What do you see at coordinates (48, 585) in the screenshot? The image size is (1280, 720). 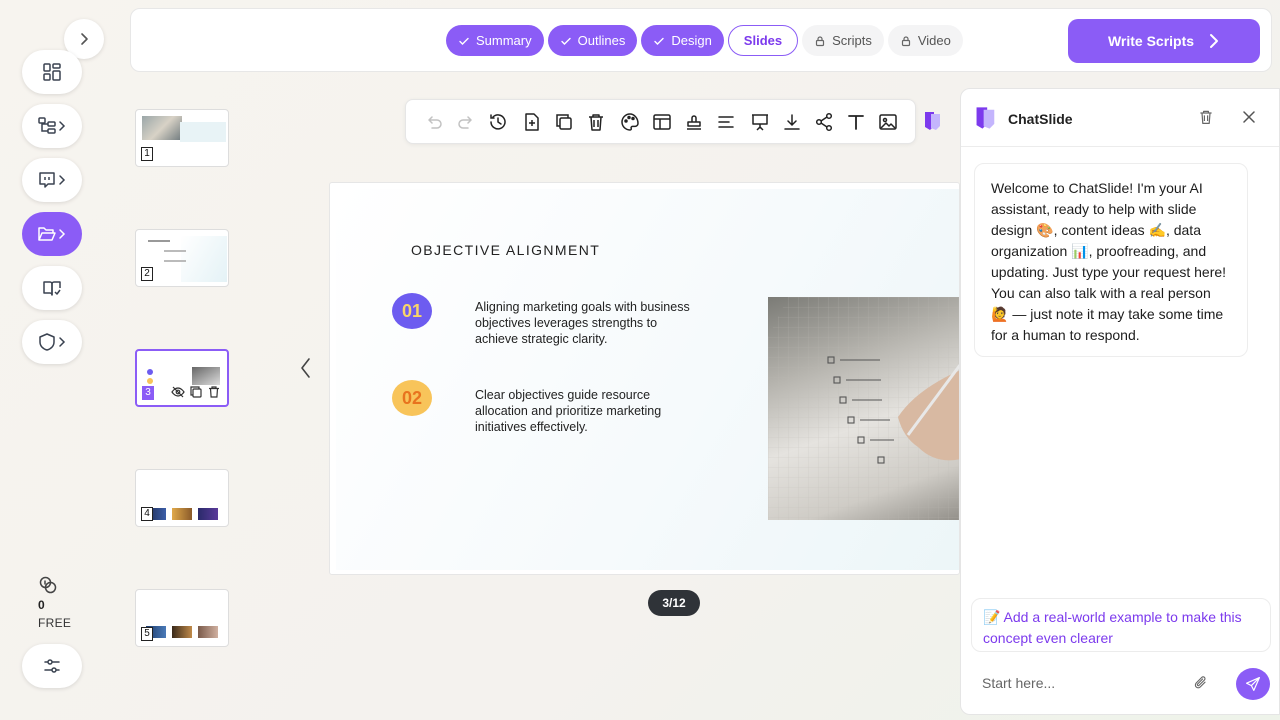 I see `coins-icon` at bounding box center [48, 585].